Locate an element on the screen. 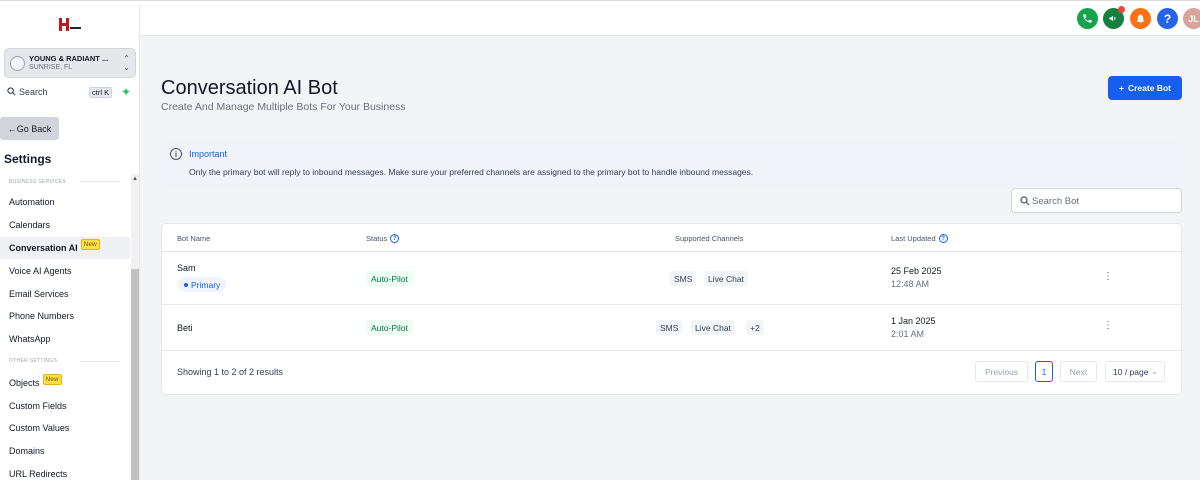  go-back-button: ← Go Back is located at coordinates (29, 128).